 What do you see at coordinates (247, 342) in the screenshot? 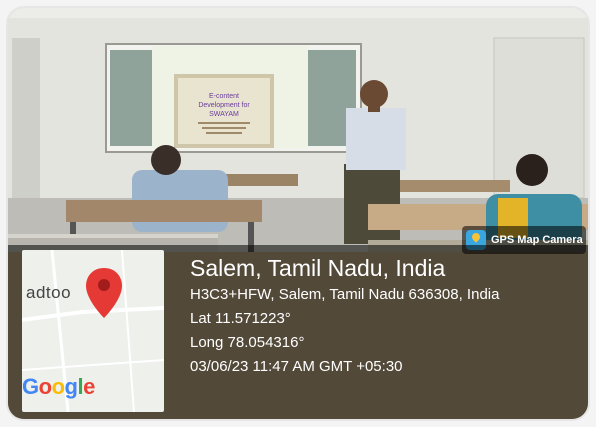
I see `location-longitude: Long 78.054316°` at bounding box center [247, 342].